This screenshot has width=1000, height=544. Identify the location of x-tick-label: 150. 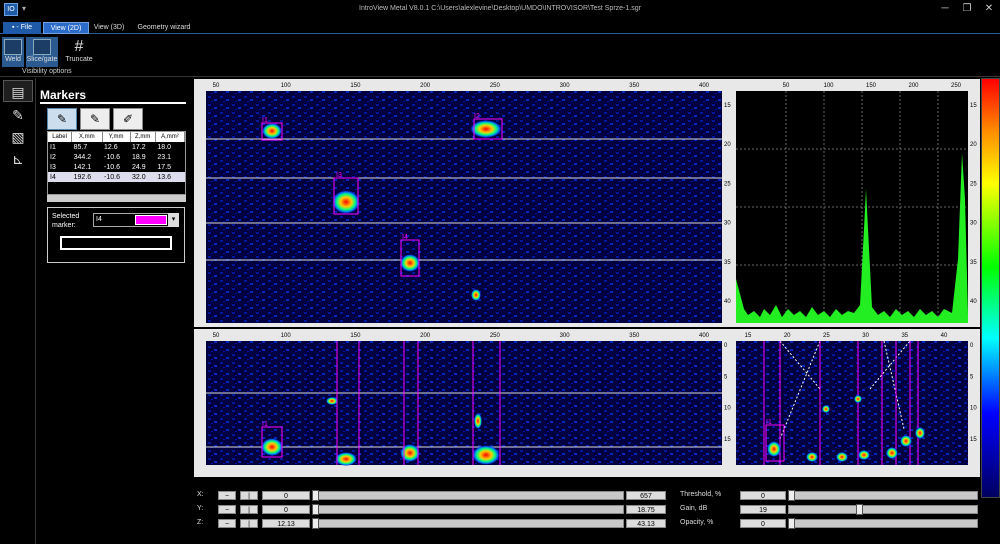
(355, 336).